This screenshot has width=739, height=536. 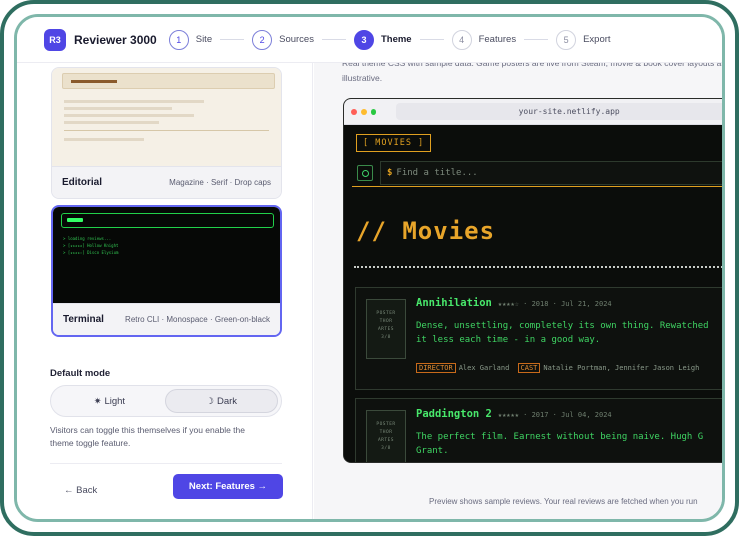 What do you see at coordinates (166, 117) in the screenshot?
I see `editorial-preview-thumbnail` at bounding box center [166, 117].